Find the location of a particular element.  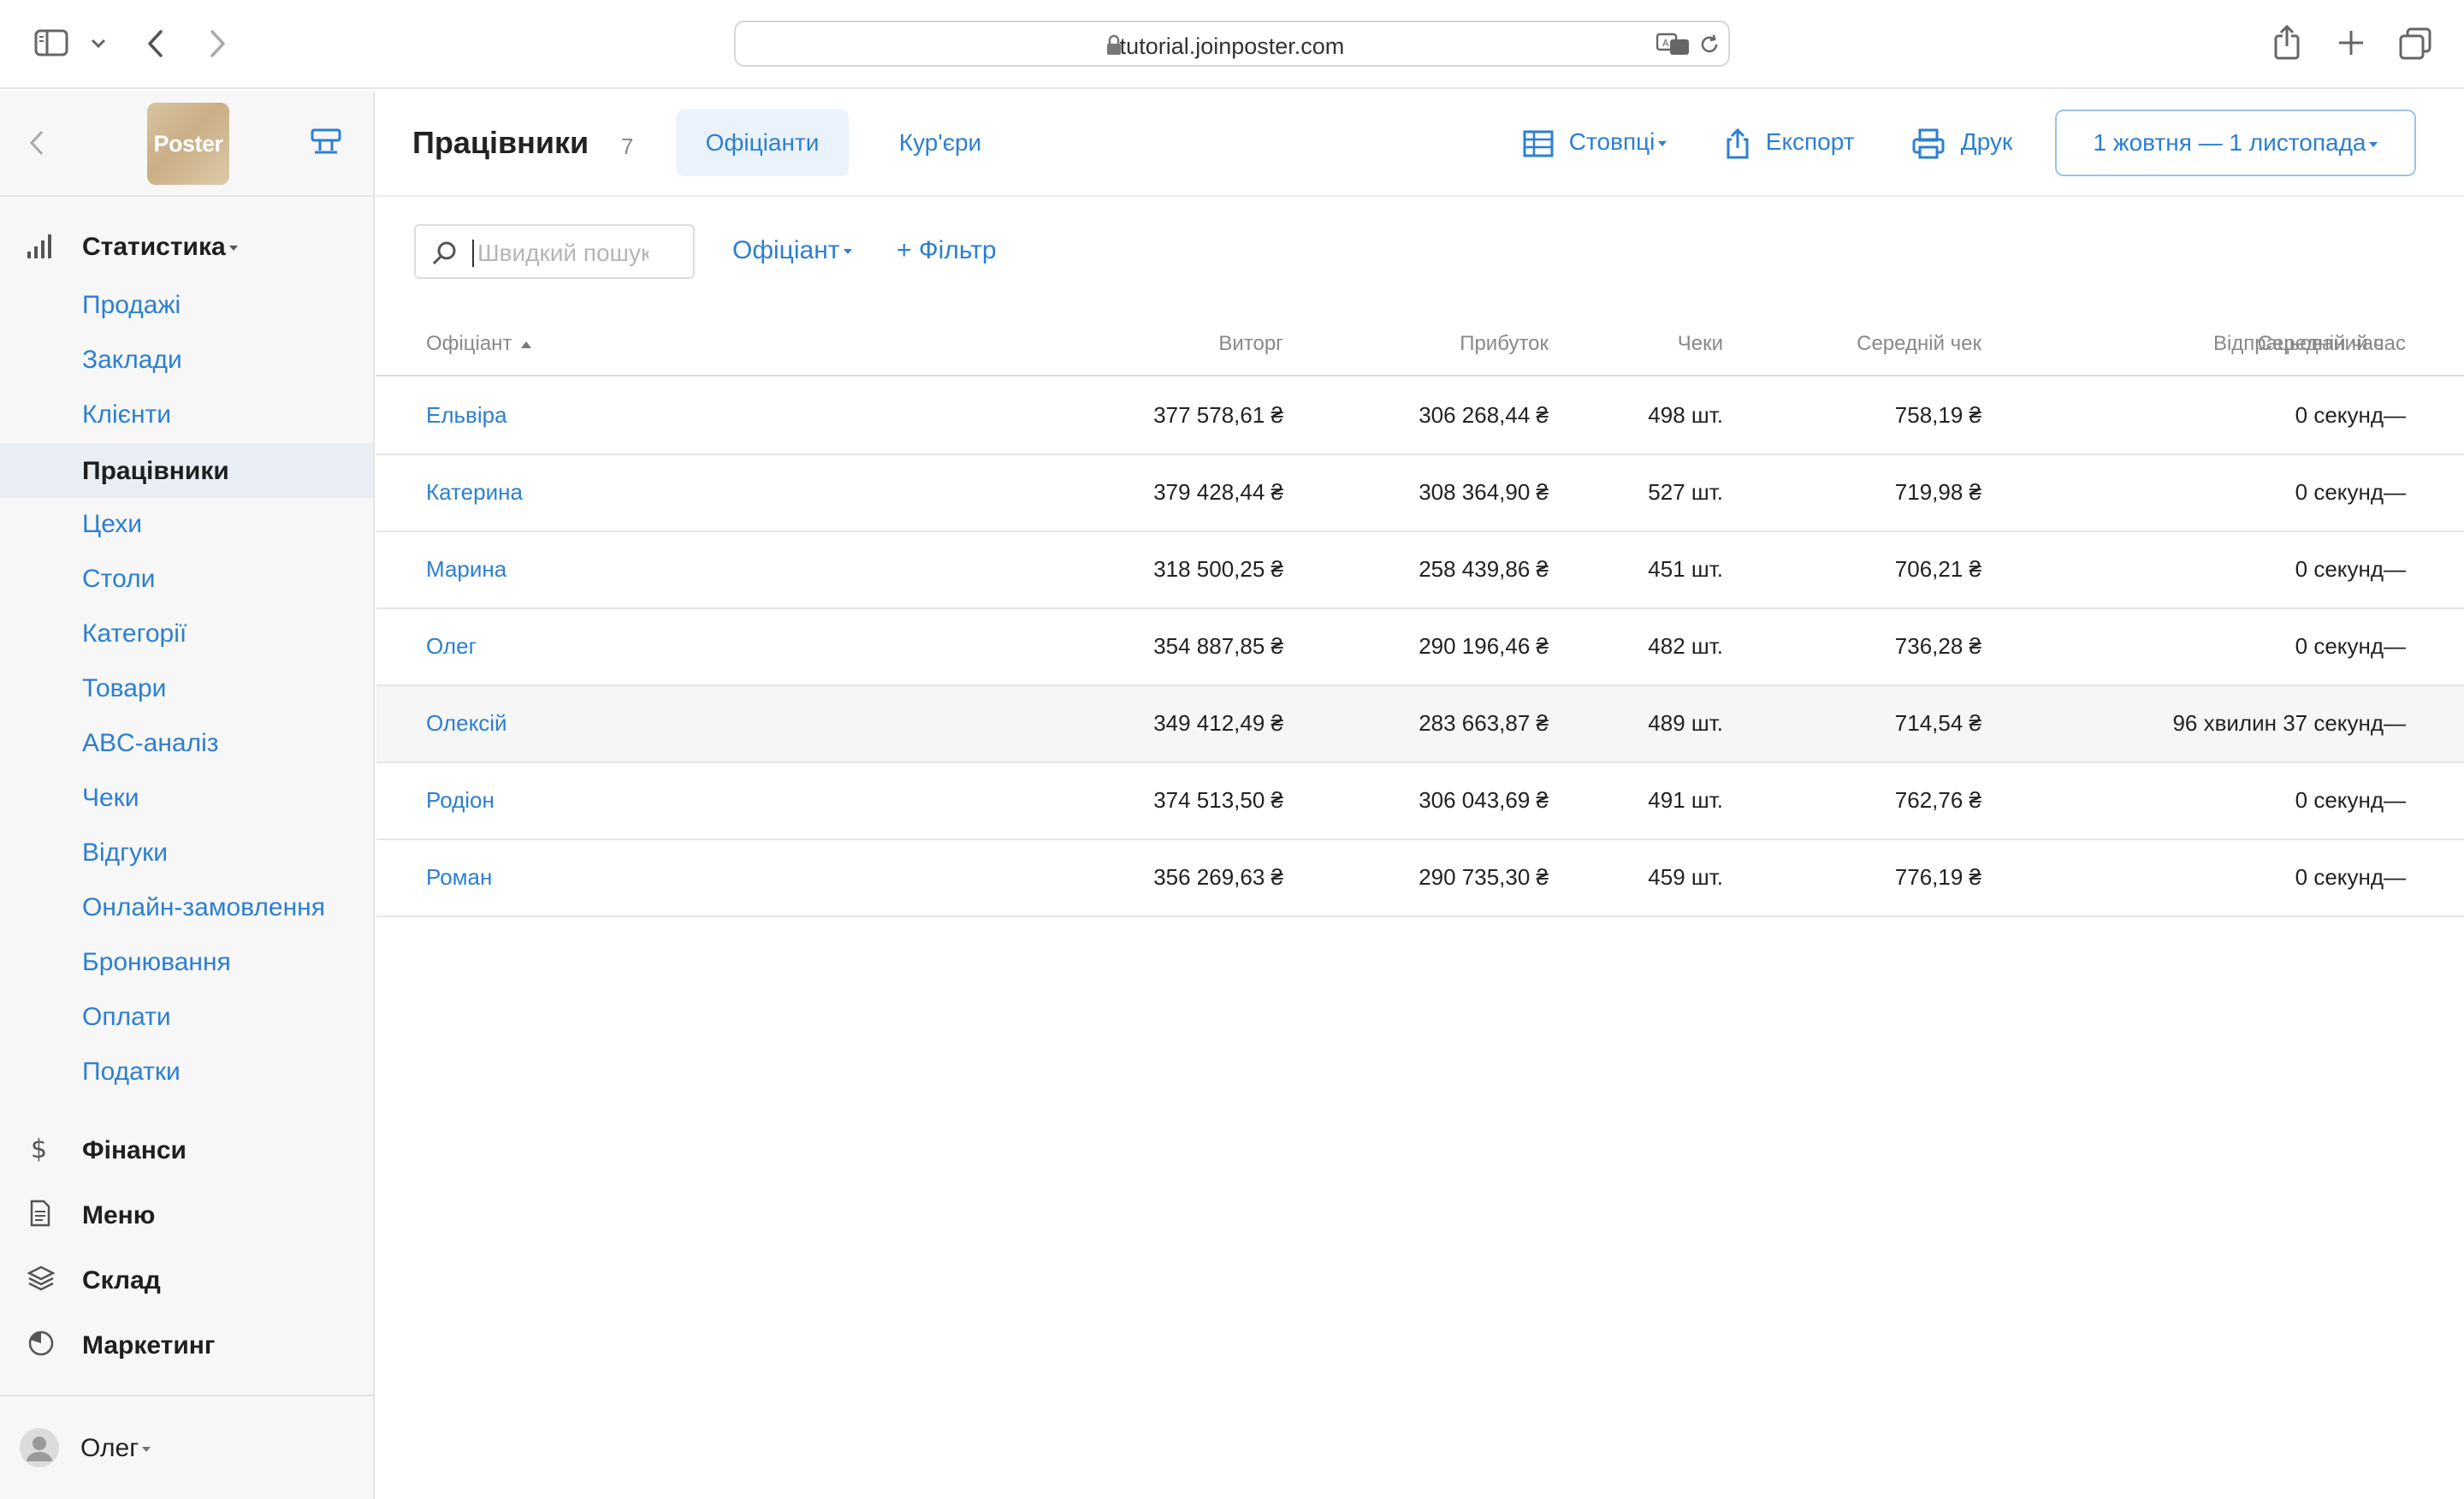

reload-icon is located at coordinates (1709, 47).